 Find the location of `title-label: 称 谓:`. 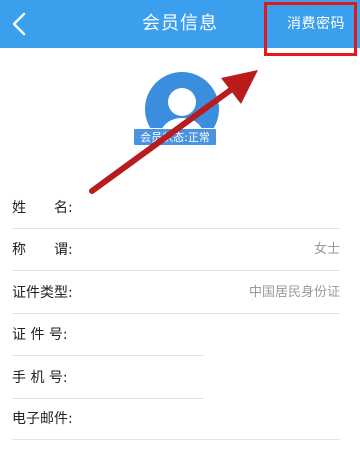

title-label: 称 谓: is located at coordinates (42, 250).